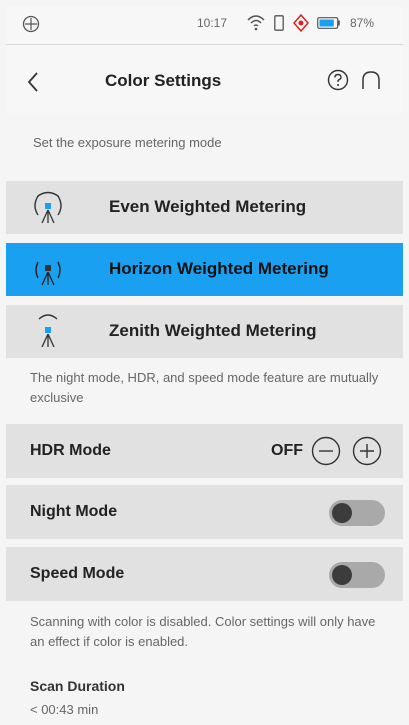  What do you see at coordinates (204, 451) in the screenshot?
I see `hdr-mode-row: HDR Mode OFF` at bounding box center [204, 451].